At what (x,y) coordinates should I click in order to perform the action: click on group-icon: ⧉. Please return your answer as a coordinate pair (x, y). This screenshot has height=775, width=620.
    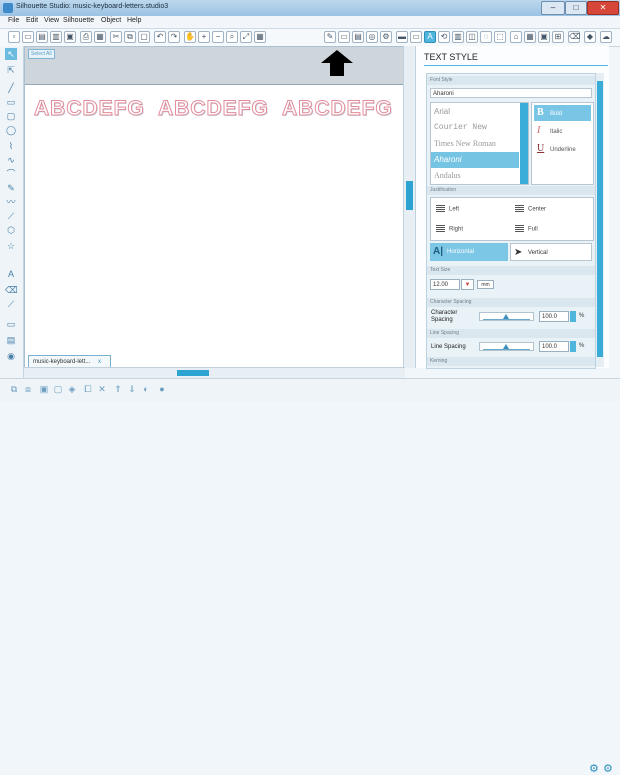
    Looking at the image, I should click on (14, 389).